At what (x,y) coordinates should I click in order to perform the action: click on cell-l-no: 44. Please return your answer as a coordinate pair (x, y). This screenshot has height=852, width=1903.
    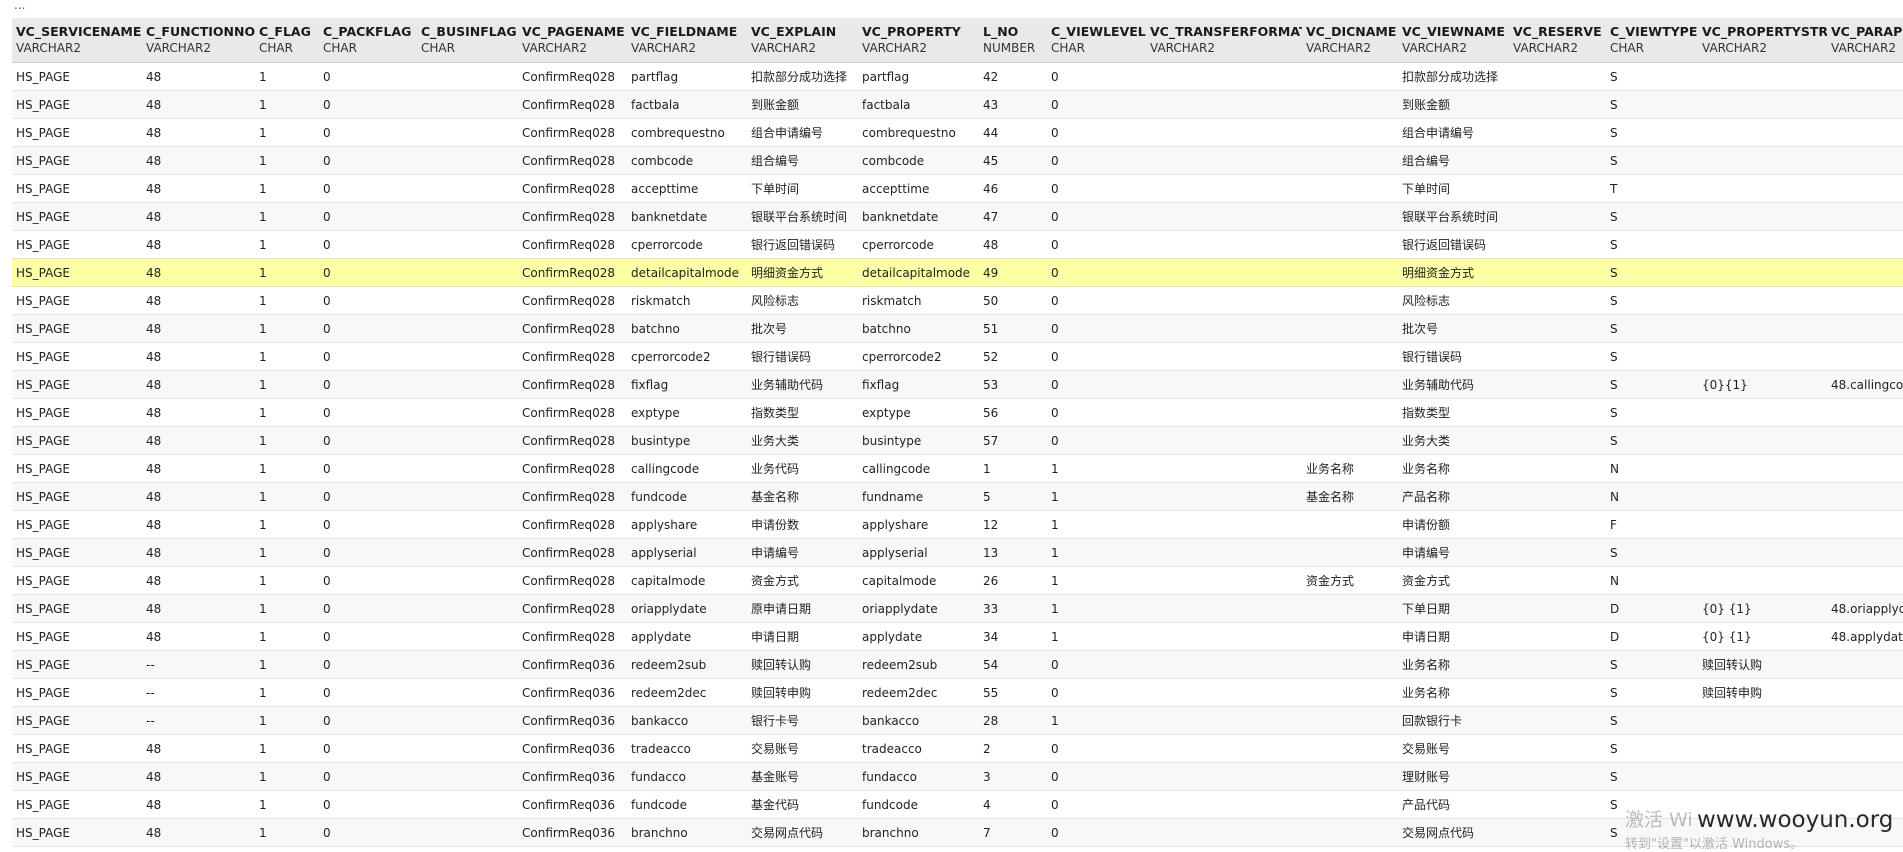
    Looking at the image, I should click on (1013, 132).